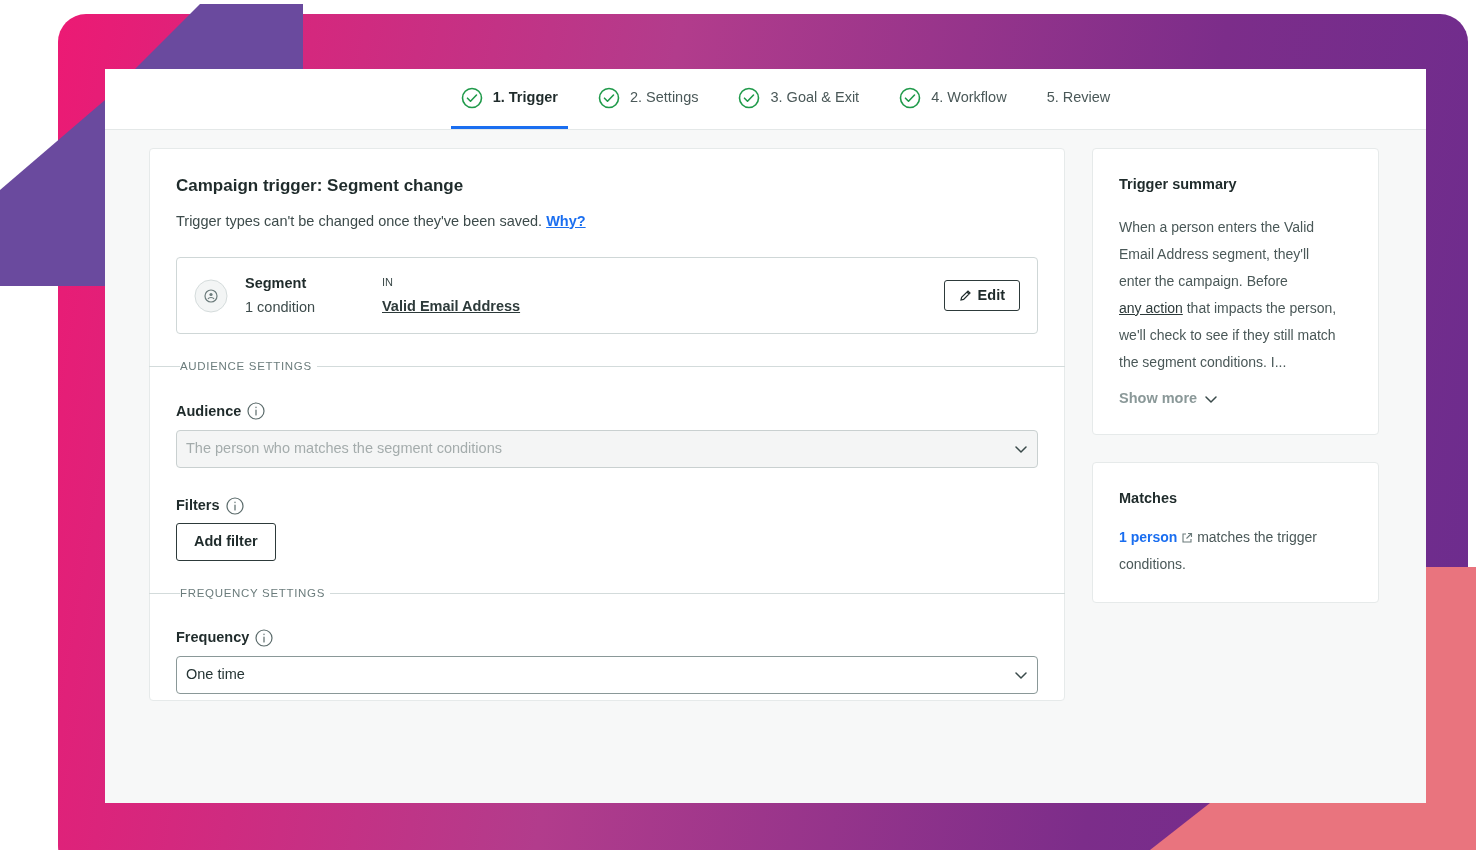  Describe the element at coordinates (213, 638) in the screenshot. I see `field-label: Frequency` at that location.